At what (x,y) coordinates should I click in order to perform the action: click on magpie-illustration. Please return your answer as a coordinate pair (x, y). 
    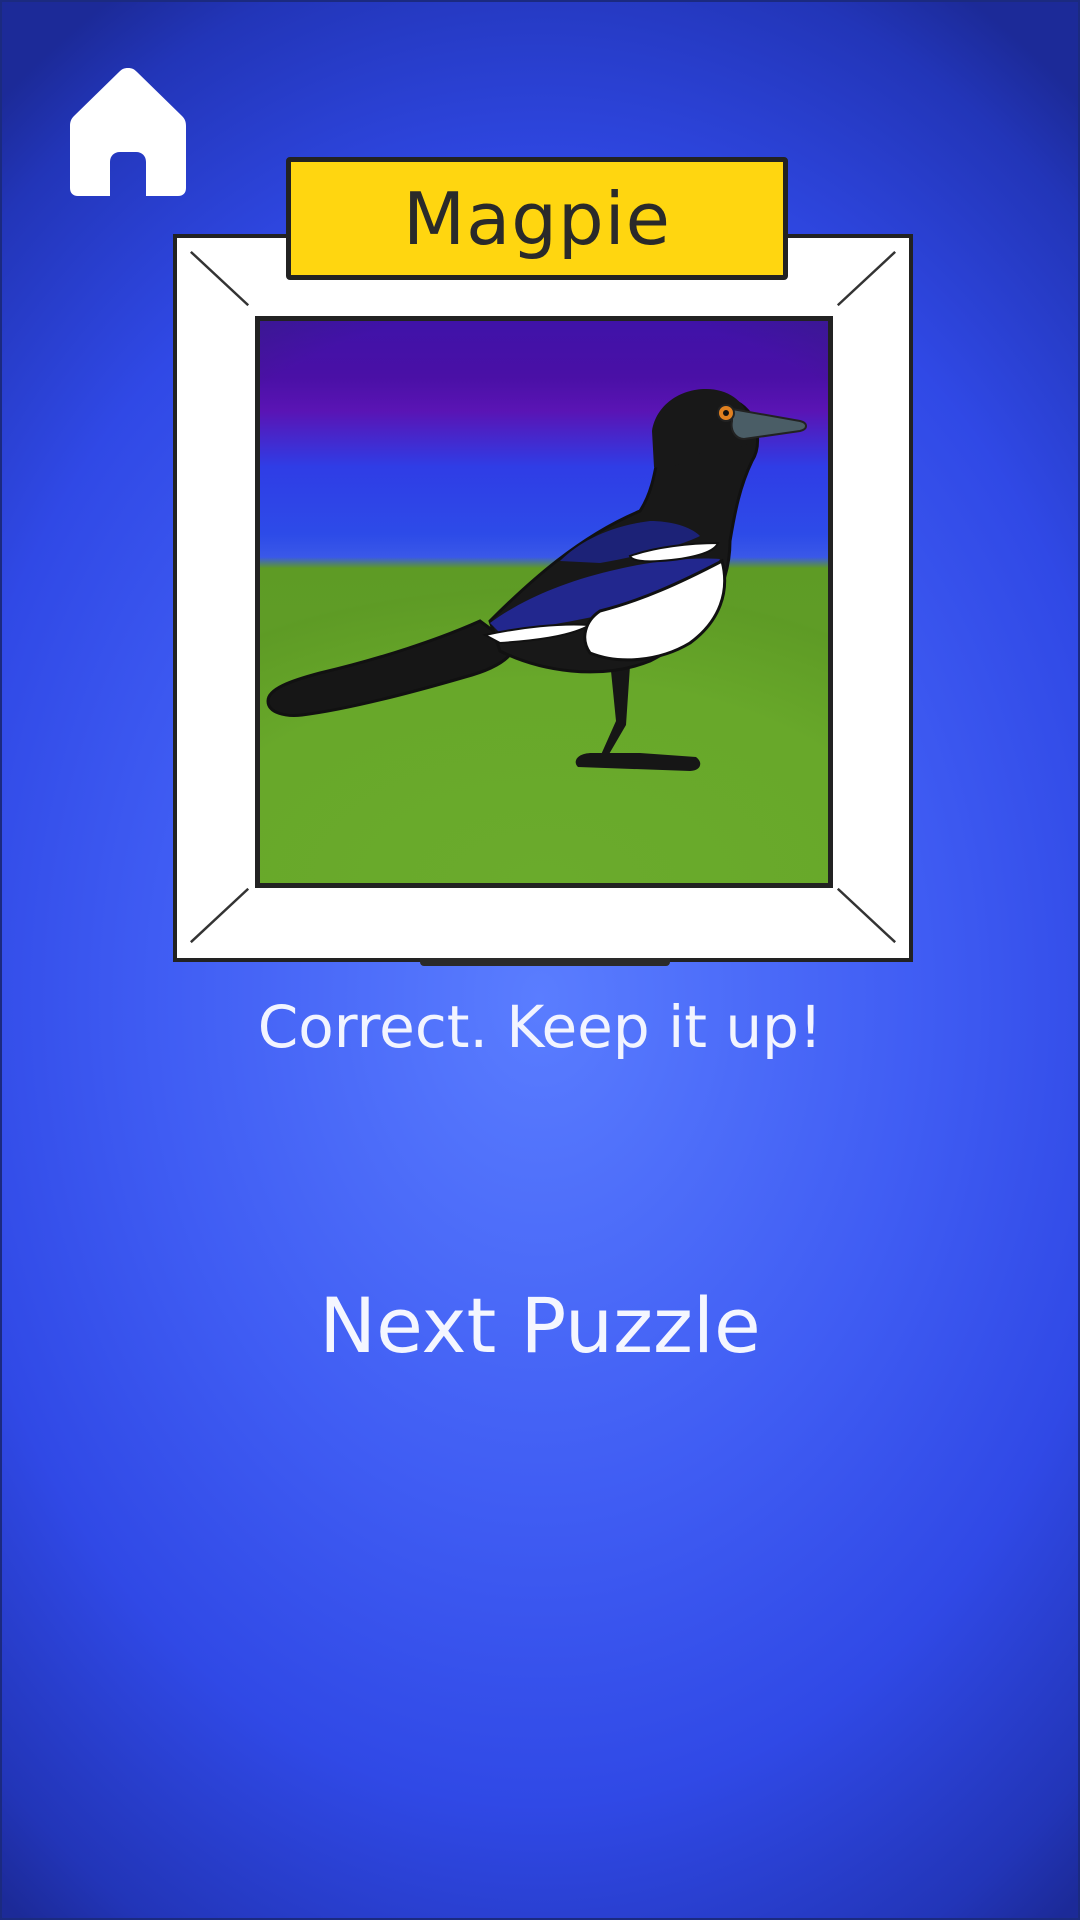
    Looking at the image, I should click on (536, 580).